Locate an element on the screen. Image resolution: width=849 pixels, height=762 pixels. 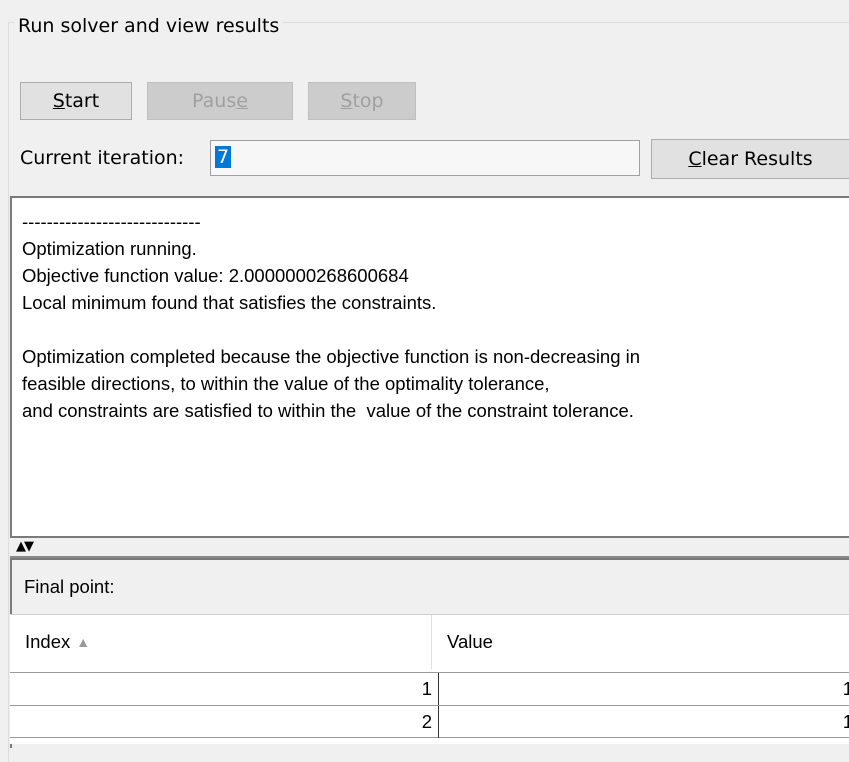
stop-label-mnemonic: S is located at coordinates (346, 101).